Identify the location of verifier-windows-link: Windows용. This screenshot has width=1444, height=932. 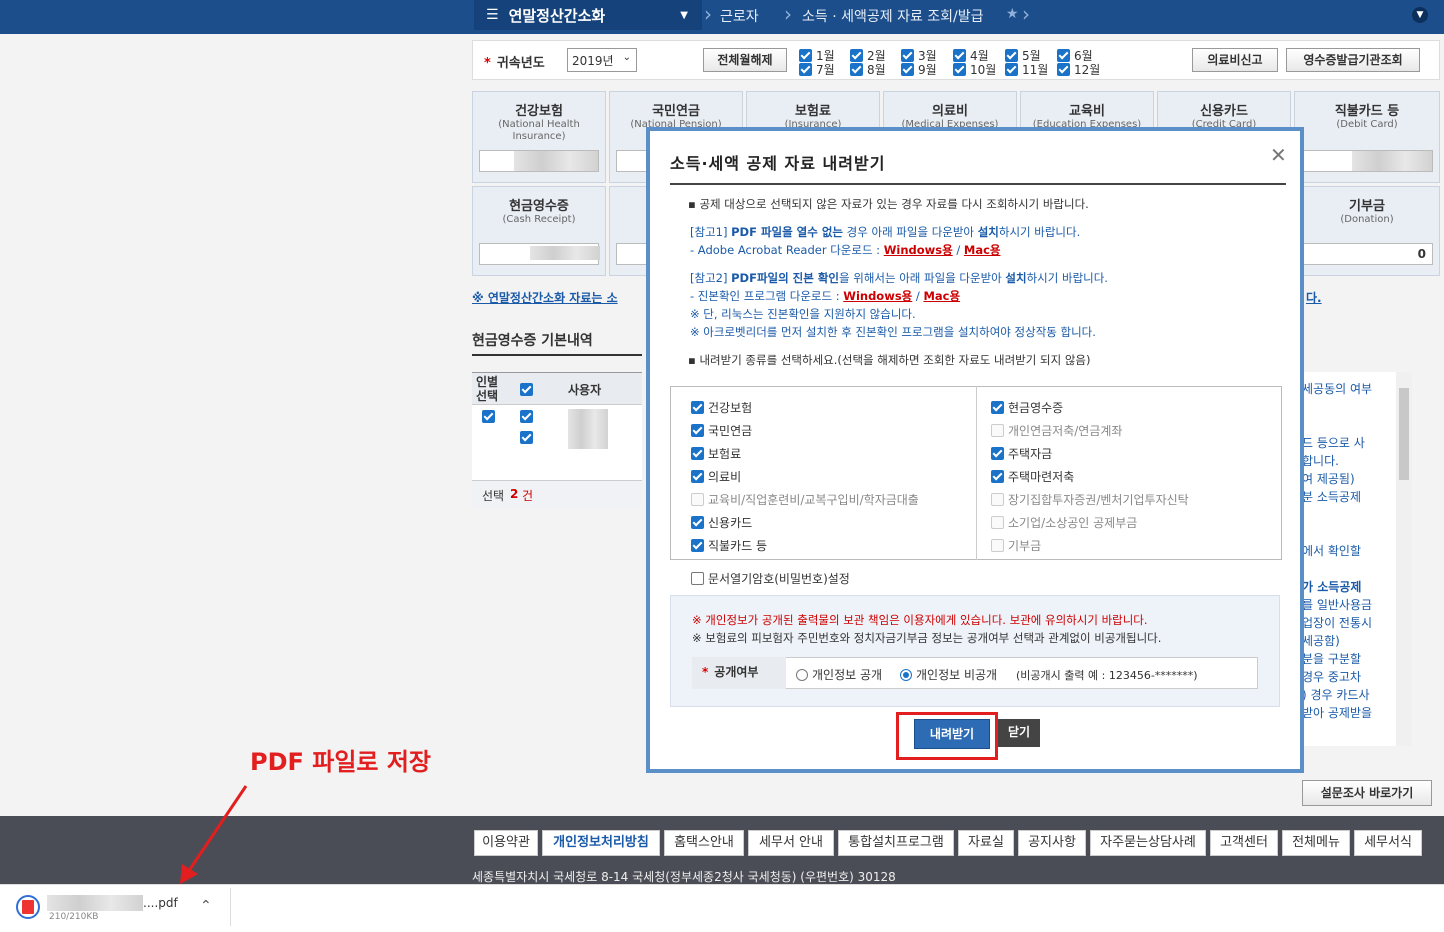
(877, 296).